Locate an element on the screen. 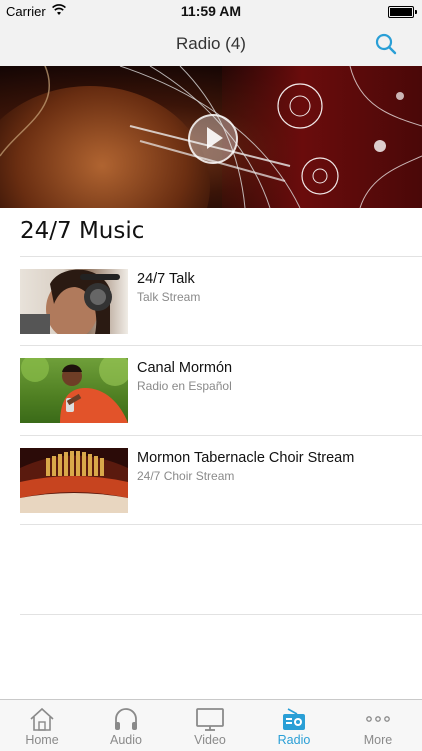 Image resolution: width=422 pixels, height=751 pixels. navigation-bar: Radio (4) is located at coordinates (211, 44).